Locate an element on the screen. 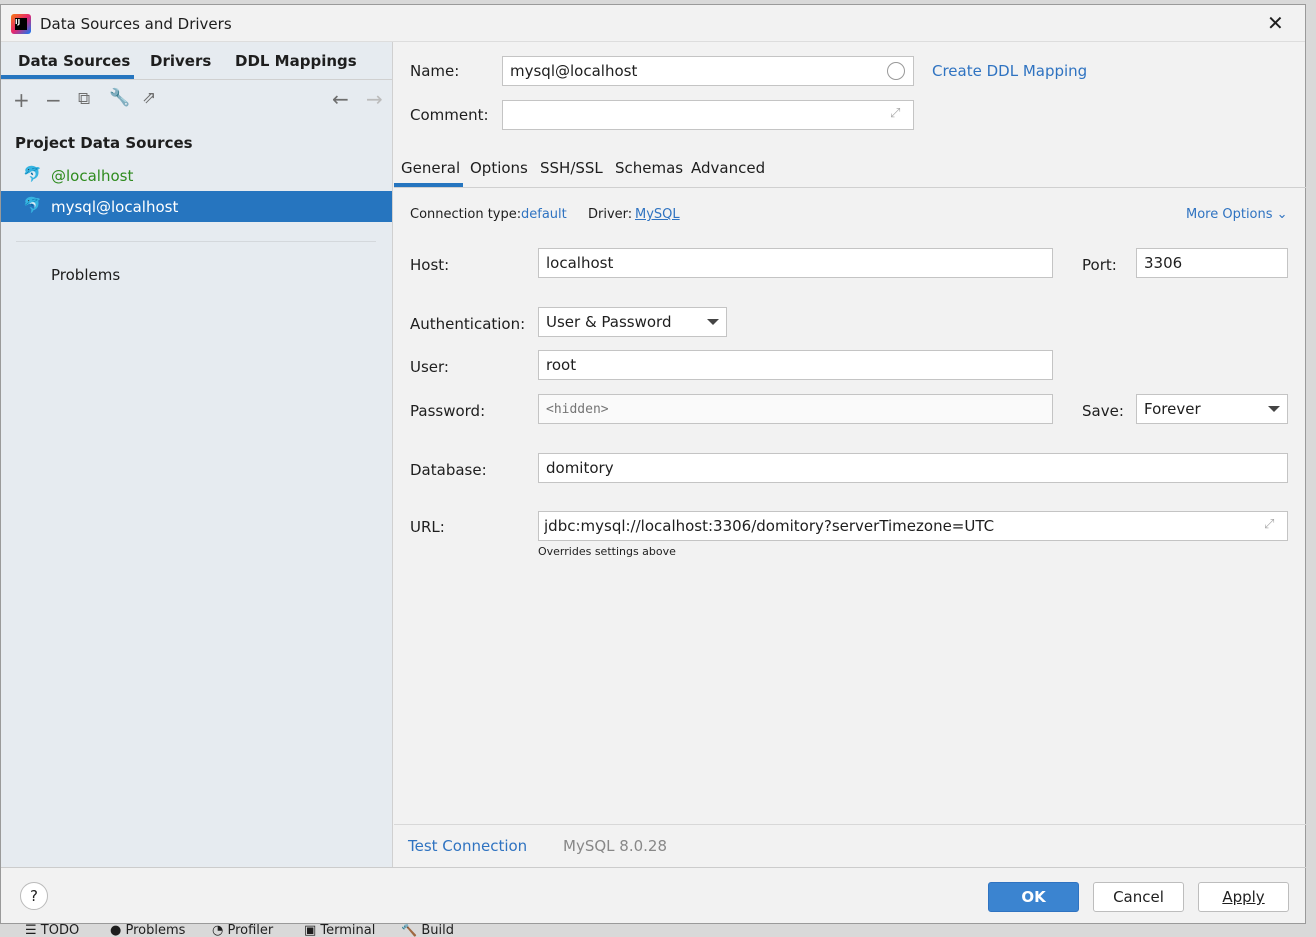 The width and height of the screenshot is (1316, 937). port-input is located at coordinates (1212, 263).